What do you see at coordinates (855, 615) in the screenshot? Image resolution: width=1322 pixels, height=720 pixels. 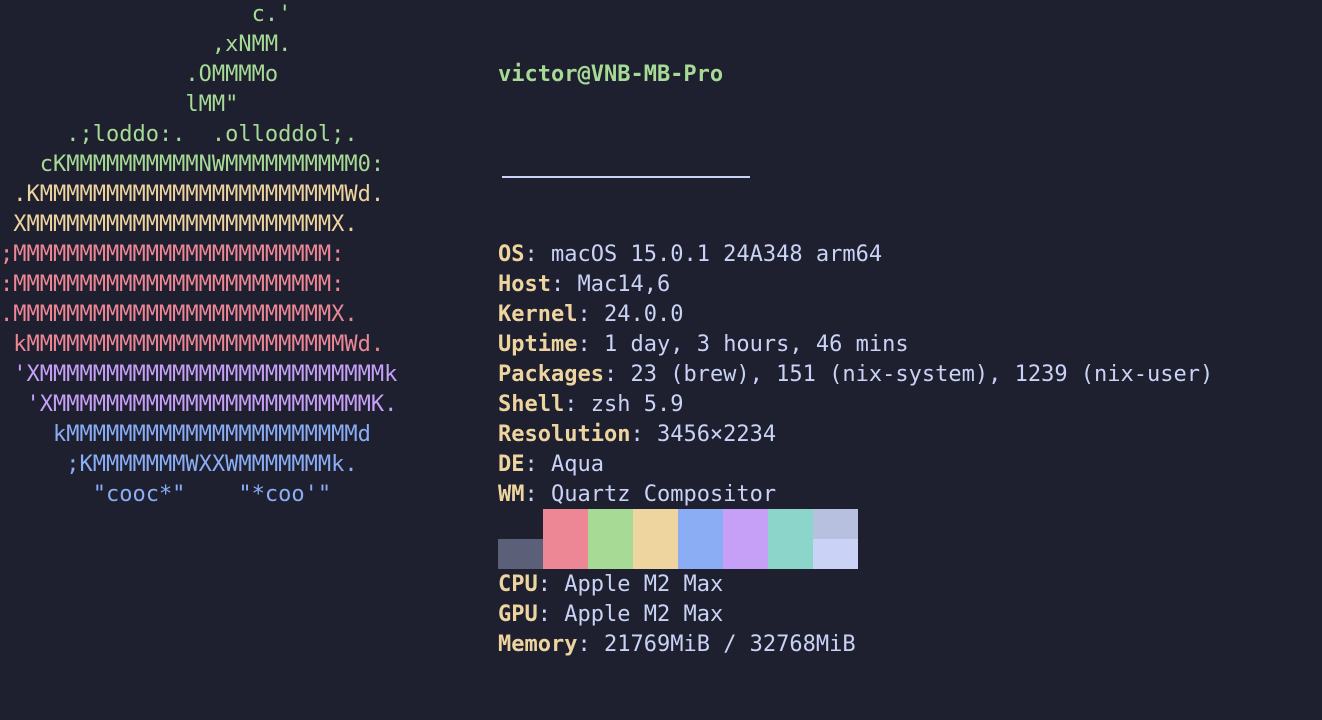 I see `info-row-gpu: GPU: Apple M2 Max` at bounding box center [855, 615].